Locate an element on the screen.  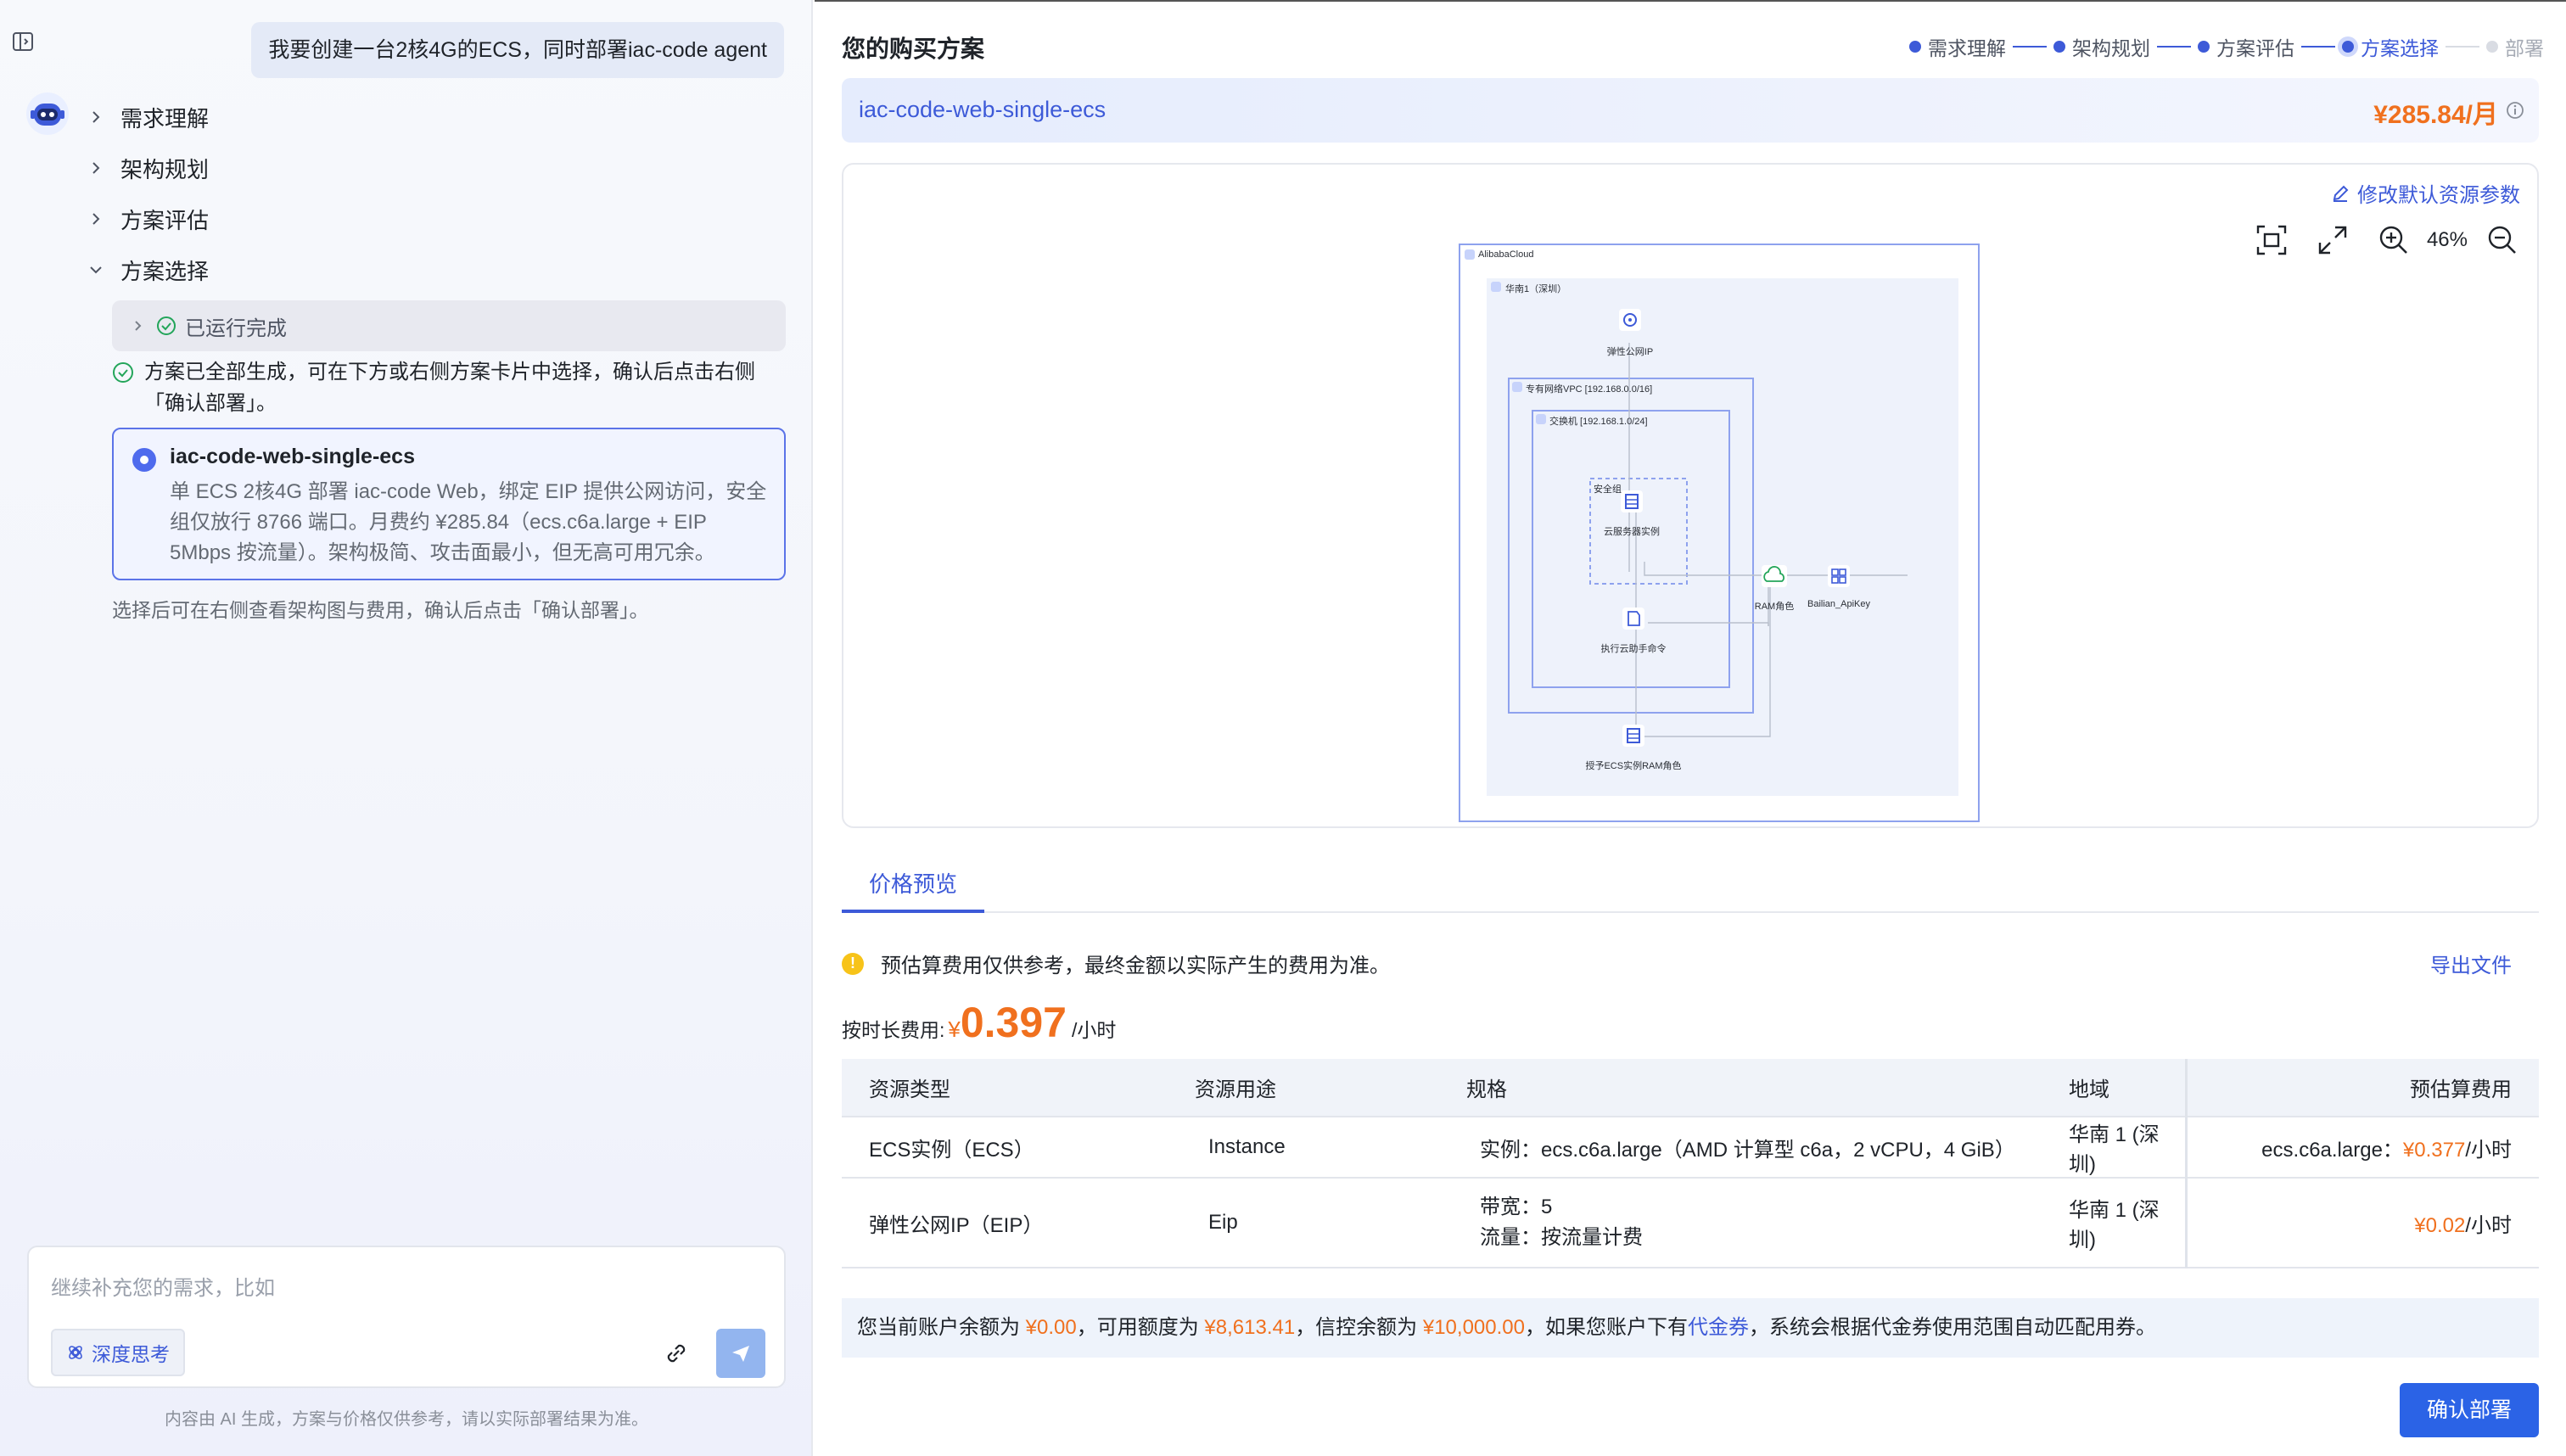
link-icon is located at coordinates (676, 1354).